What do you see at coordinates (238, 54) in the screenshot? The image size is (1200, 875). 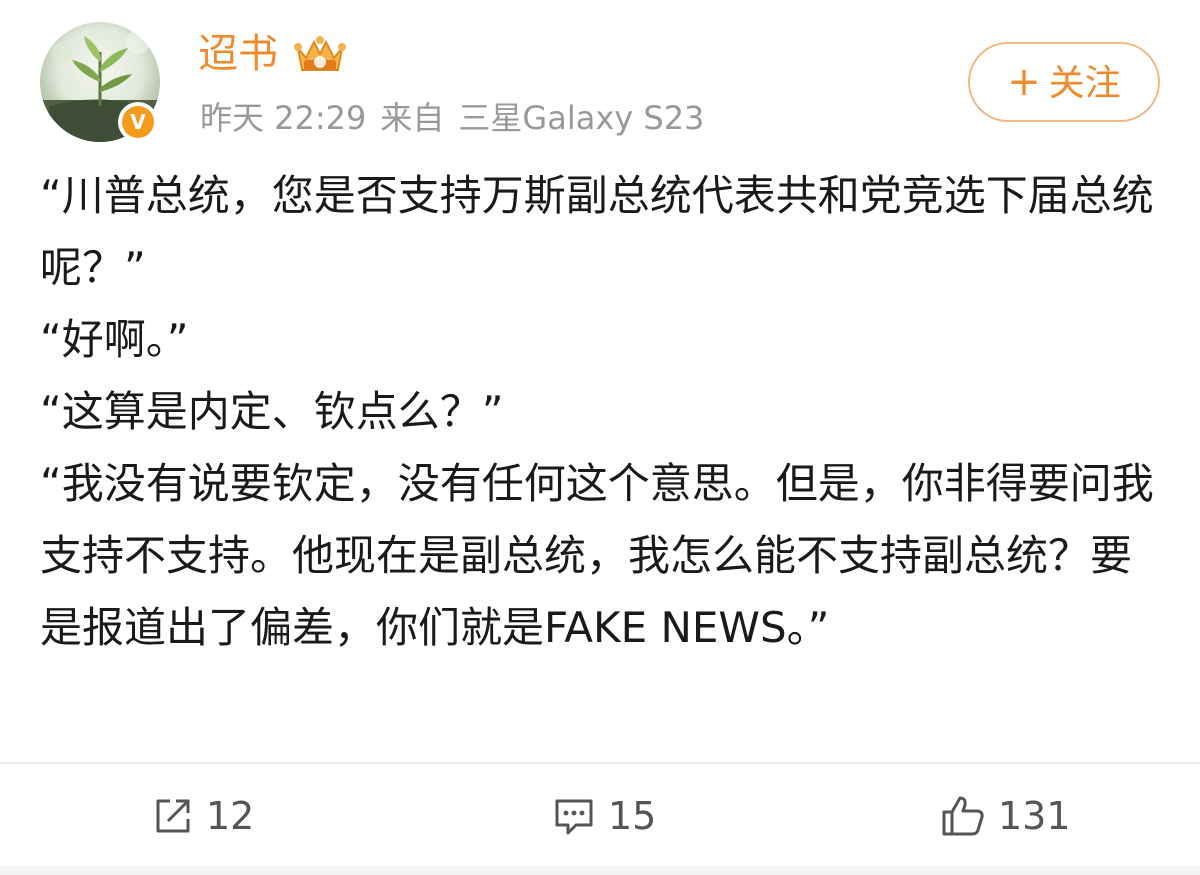 I see `author-name: 迢书` at bounding box center [238, 54].